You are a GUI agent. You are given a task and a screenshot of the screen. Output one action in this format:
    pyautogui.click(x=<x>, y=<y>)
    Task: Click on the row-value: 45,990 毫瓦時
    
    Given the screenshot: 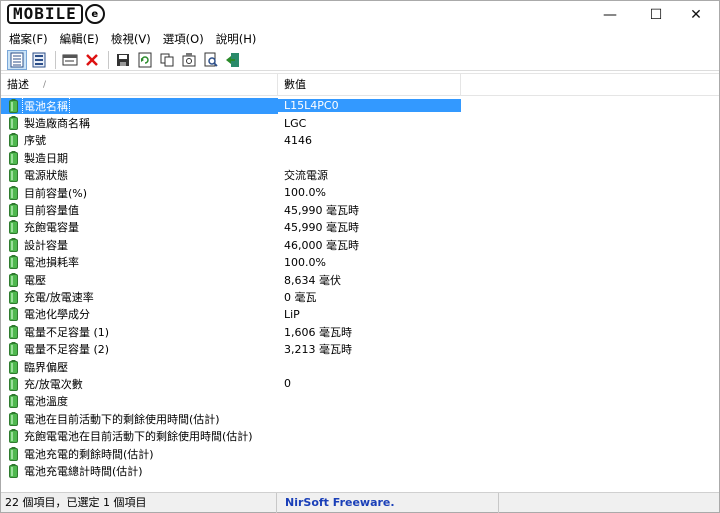 What is the action you would take?
    pyautogui.click(x=321, y=211)
    